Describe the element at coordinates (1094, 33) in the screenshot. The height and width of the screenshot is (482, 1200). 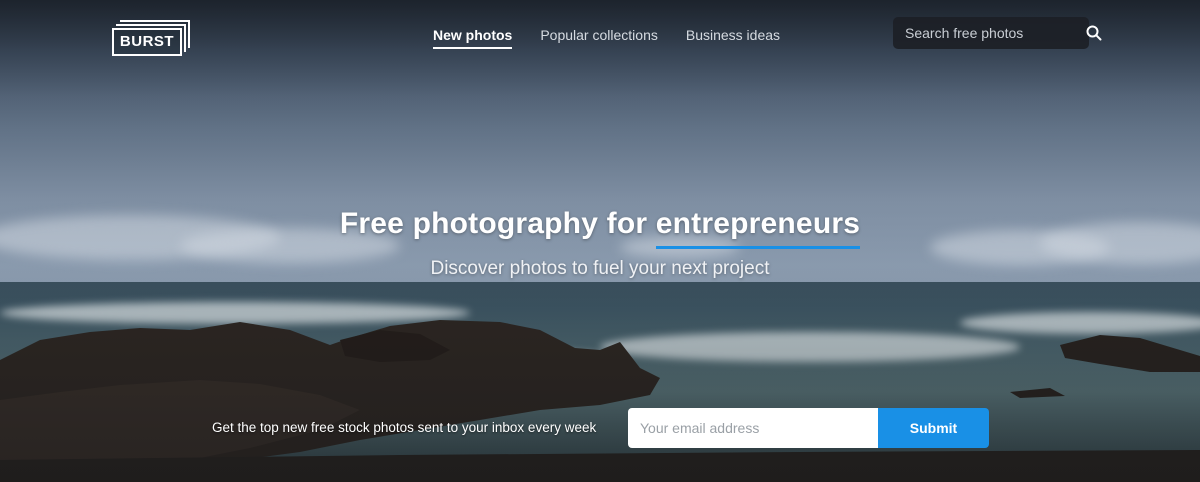
I see `search-icon` at that location.